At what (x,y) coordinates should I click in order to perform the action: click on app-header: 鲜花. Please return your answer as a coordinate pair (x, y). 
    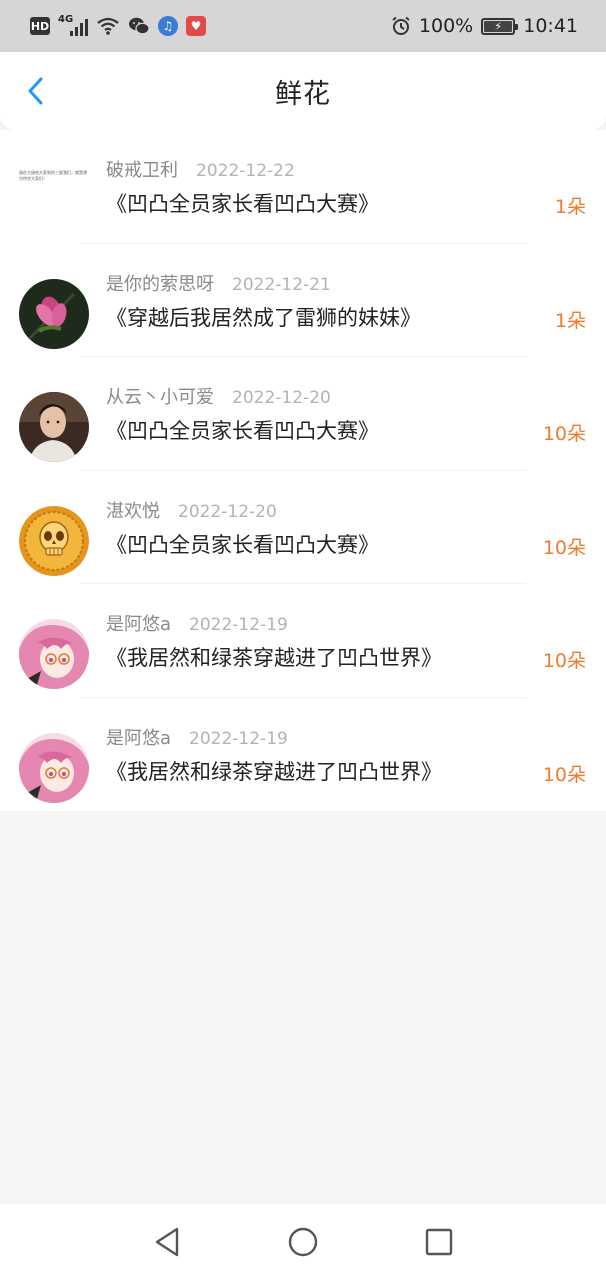
    Looking at the image, I should click on (303, 91).